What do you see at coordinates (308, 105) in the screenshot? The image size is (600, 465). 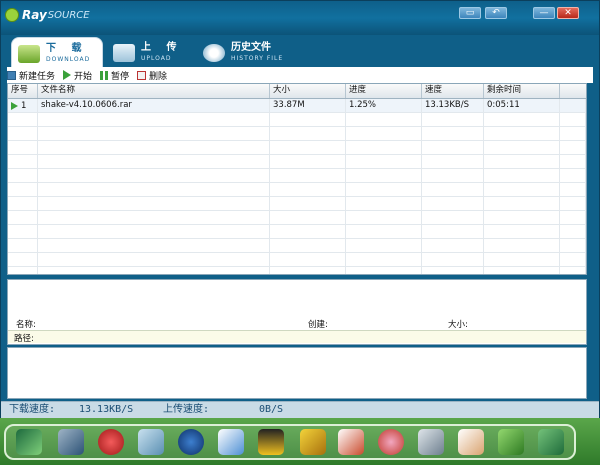 I see `row-size: 33.87M` at bounding box center [308, 105].